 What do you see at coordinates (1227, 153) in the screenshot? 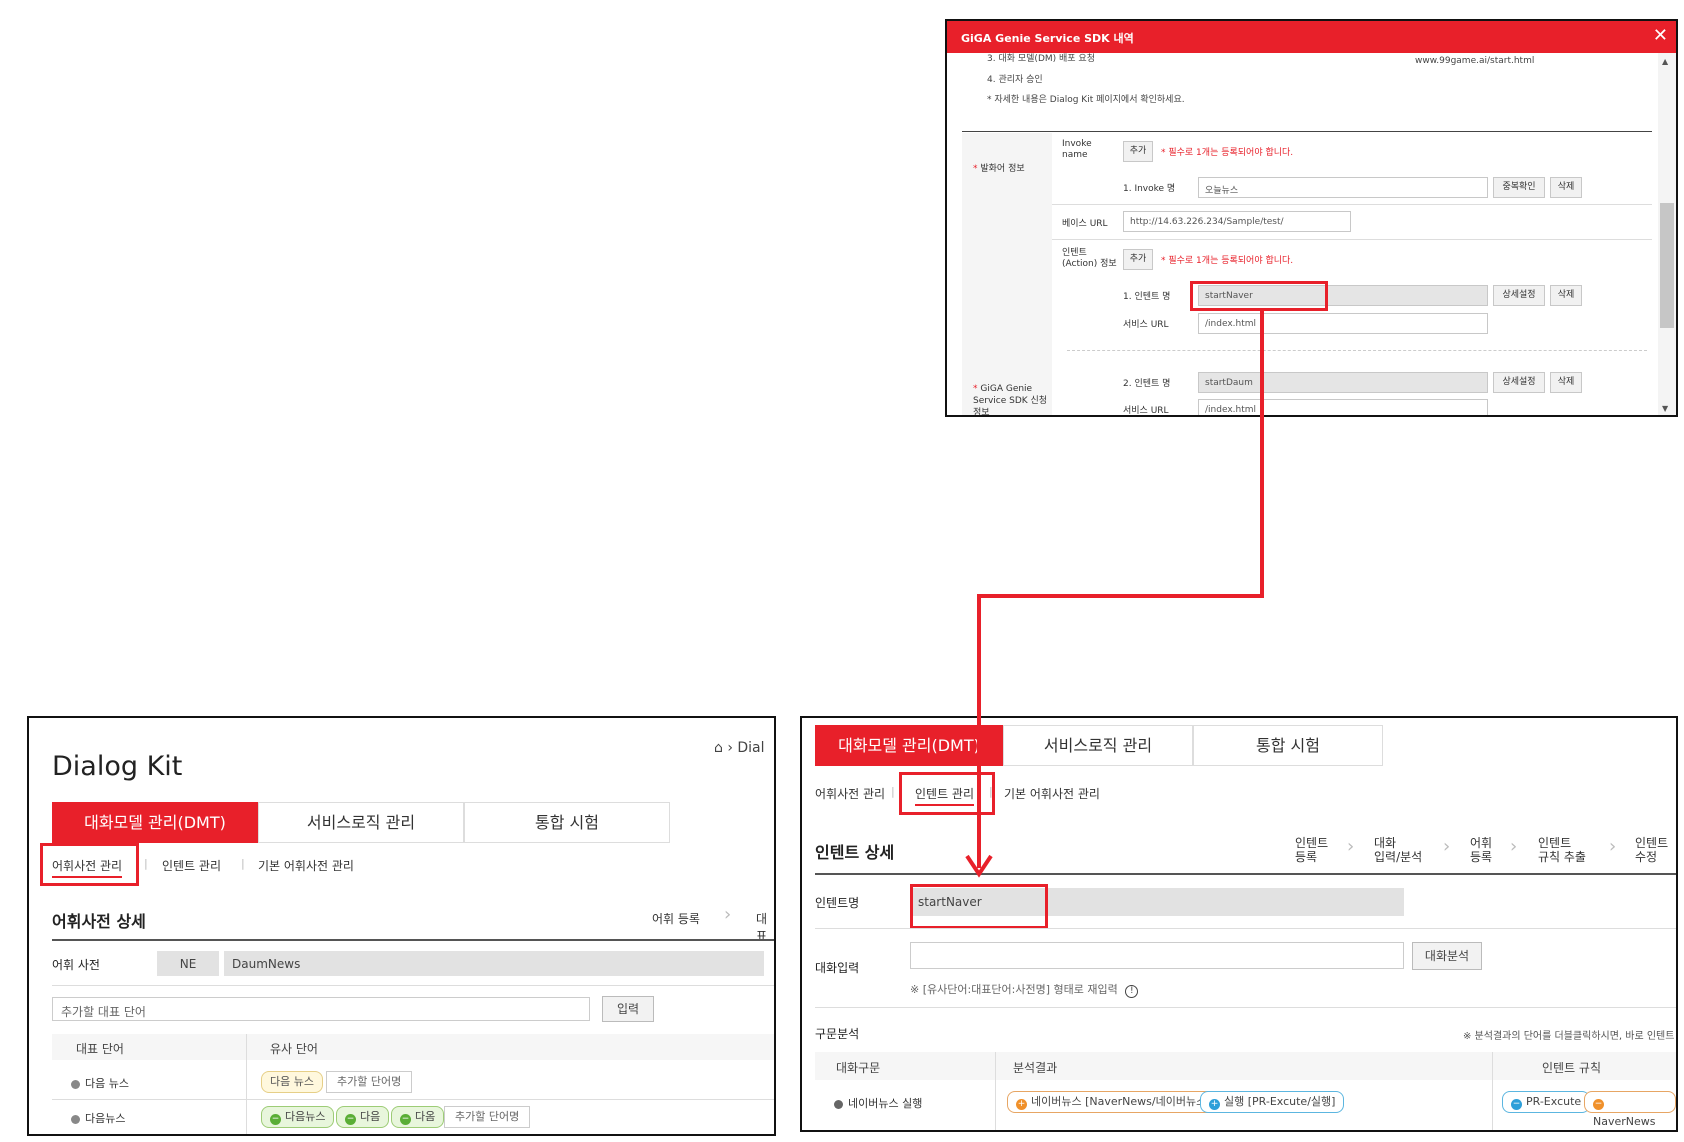
I see `invoke-required-note: * 필수로 1개는 등록되어야 합니다.` at bounding box center [1227, 153].